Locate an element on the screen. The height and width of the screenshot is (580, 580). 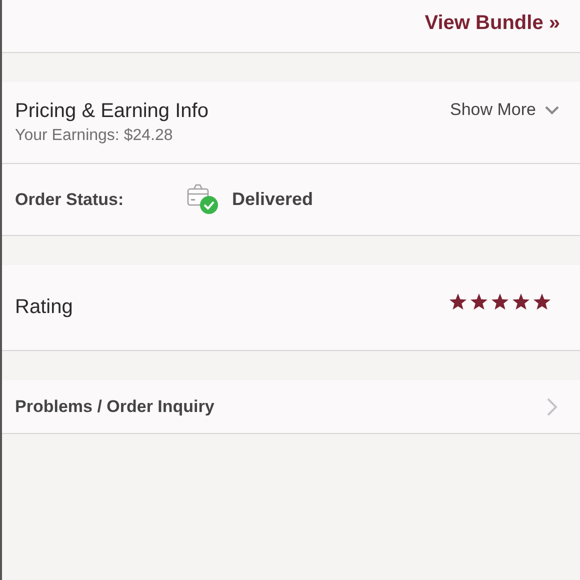
show-more-button: Show More is located at coordinates (505, 110).